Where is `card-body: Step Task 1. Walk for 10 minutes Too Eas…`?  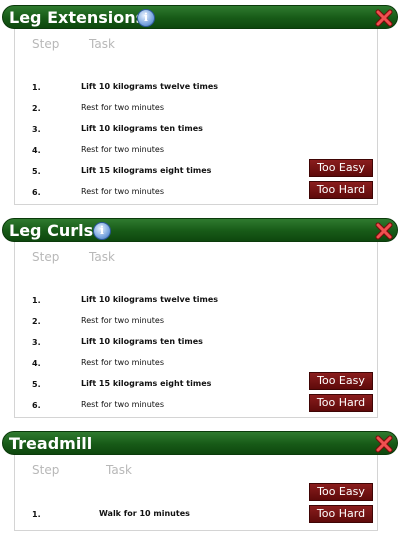
card-body: Step Task 1. Walk for 10 minutes Too Eas… is located at coordinates (196, 493).